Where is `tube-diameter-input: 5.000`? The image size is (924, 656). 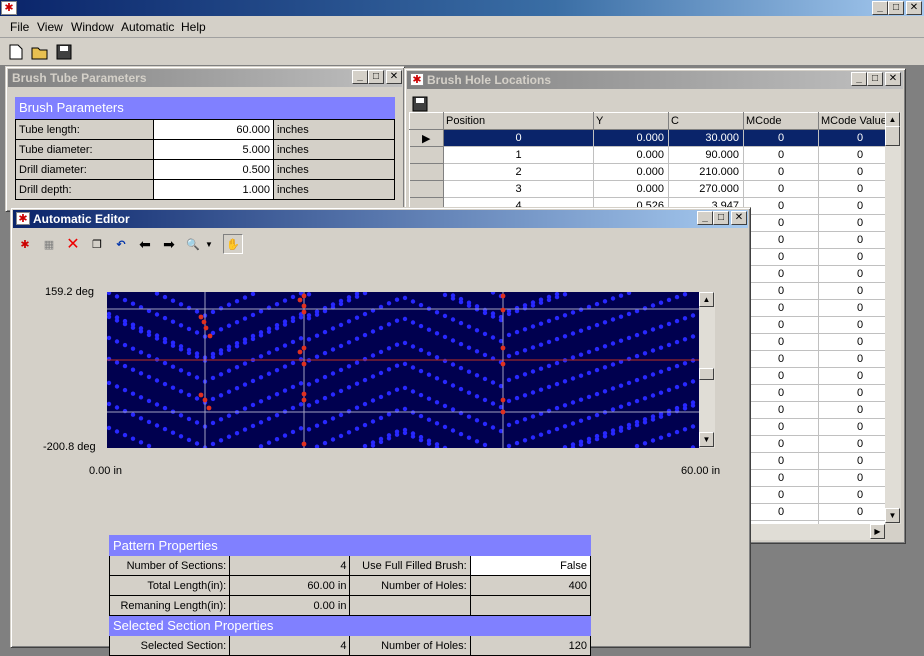 tube-diameter-input: 5.000 is located at coordinates (213, 149).